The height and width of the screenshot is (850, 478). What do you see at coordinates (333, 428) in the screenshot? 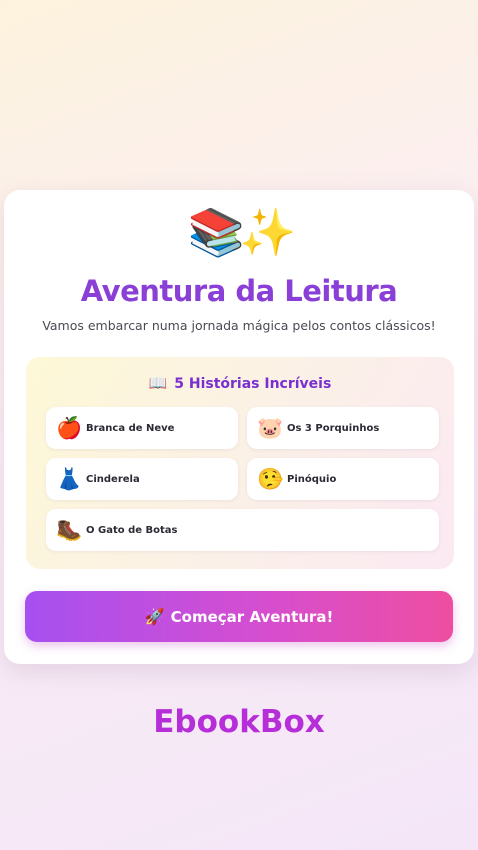
I see `story-label: Os 3 Porquinhos` at bounding box center [333, 428].